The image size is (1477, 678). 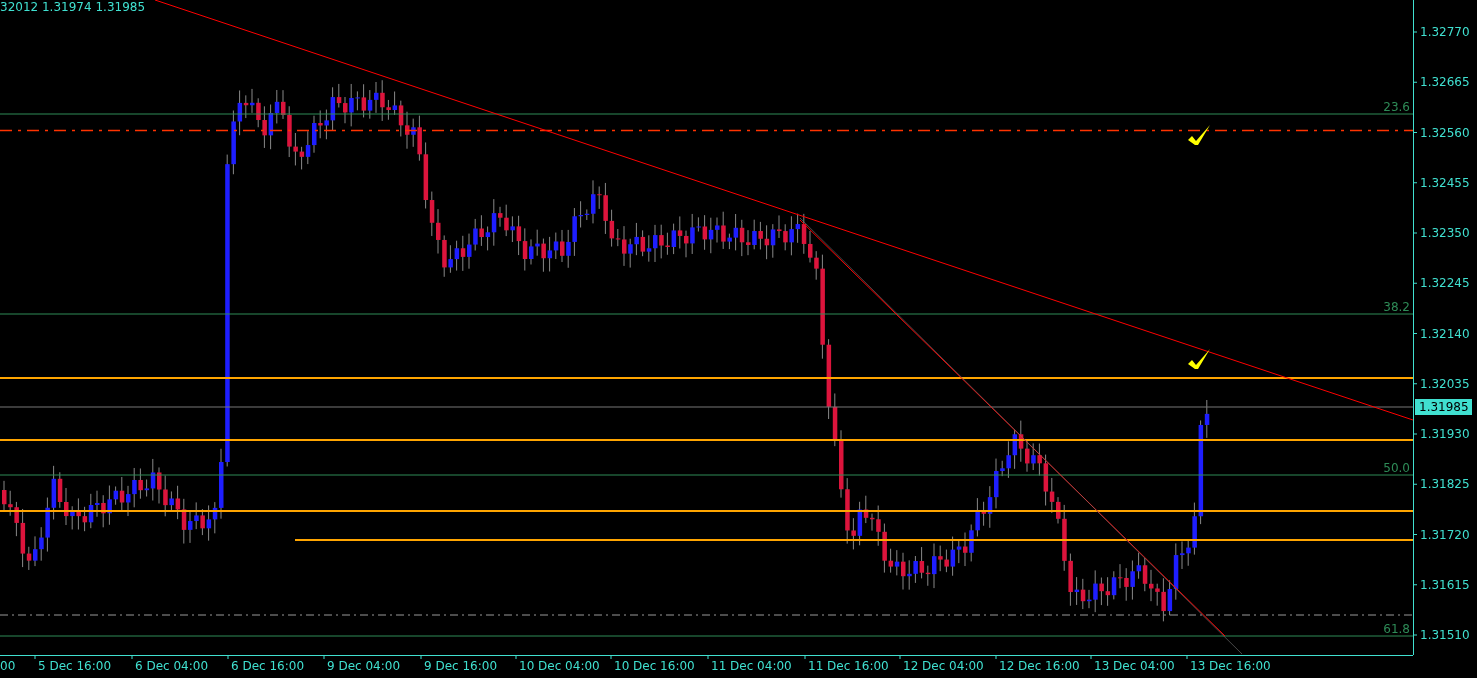 What do you see at coordinates (1443, 407) in the screenshot?
I see `current-price-badge: 1.31985` at bounding box center [1443, 407].